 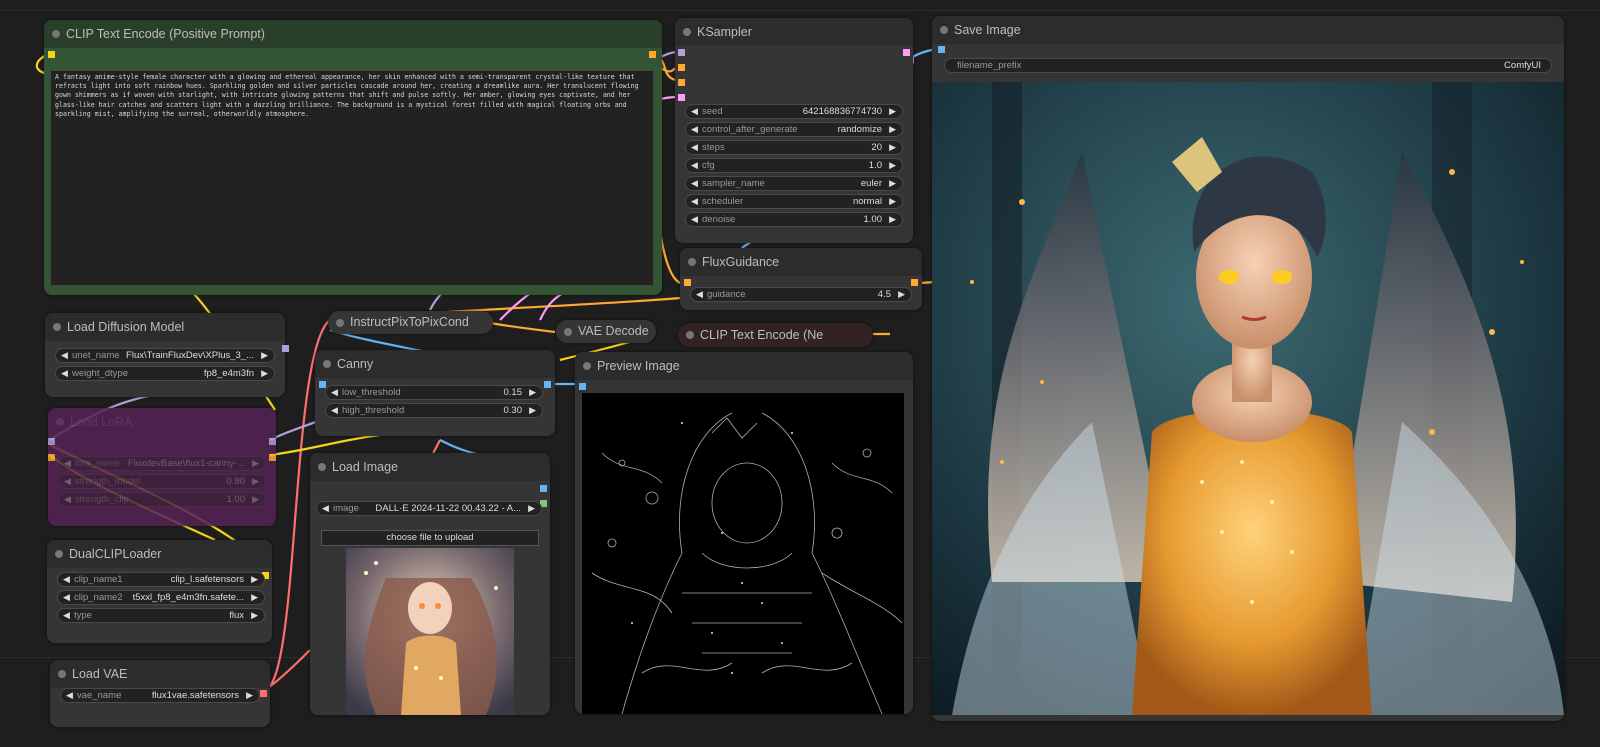 What do you see at coordinates (160, 674) in the screenshot?
I see `node-title: Load VAE` at bounding box center [160, 674].